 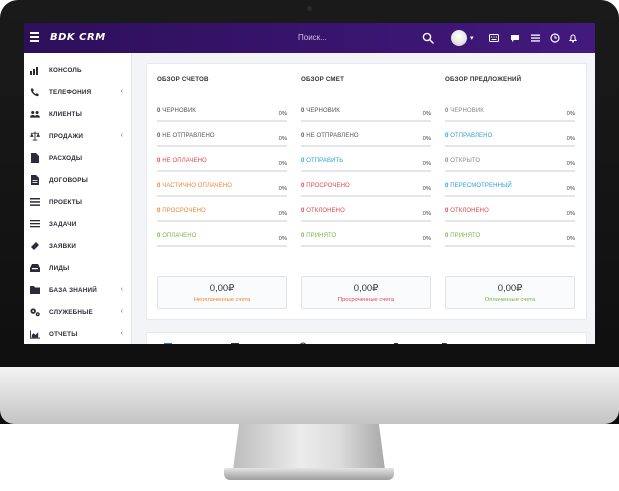 I want to click on status-label: 0 ПРОСРОЧЕНО, so click(x=181, y=211).